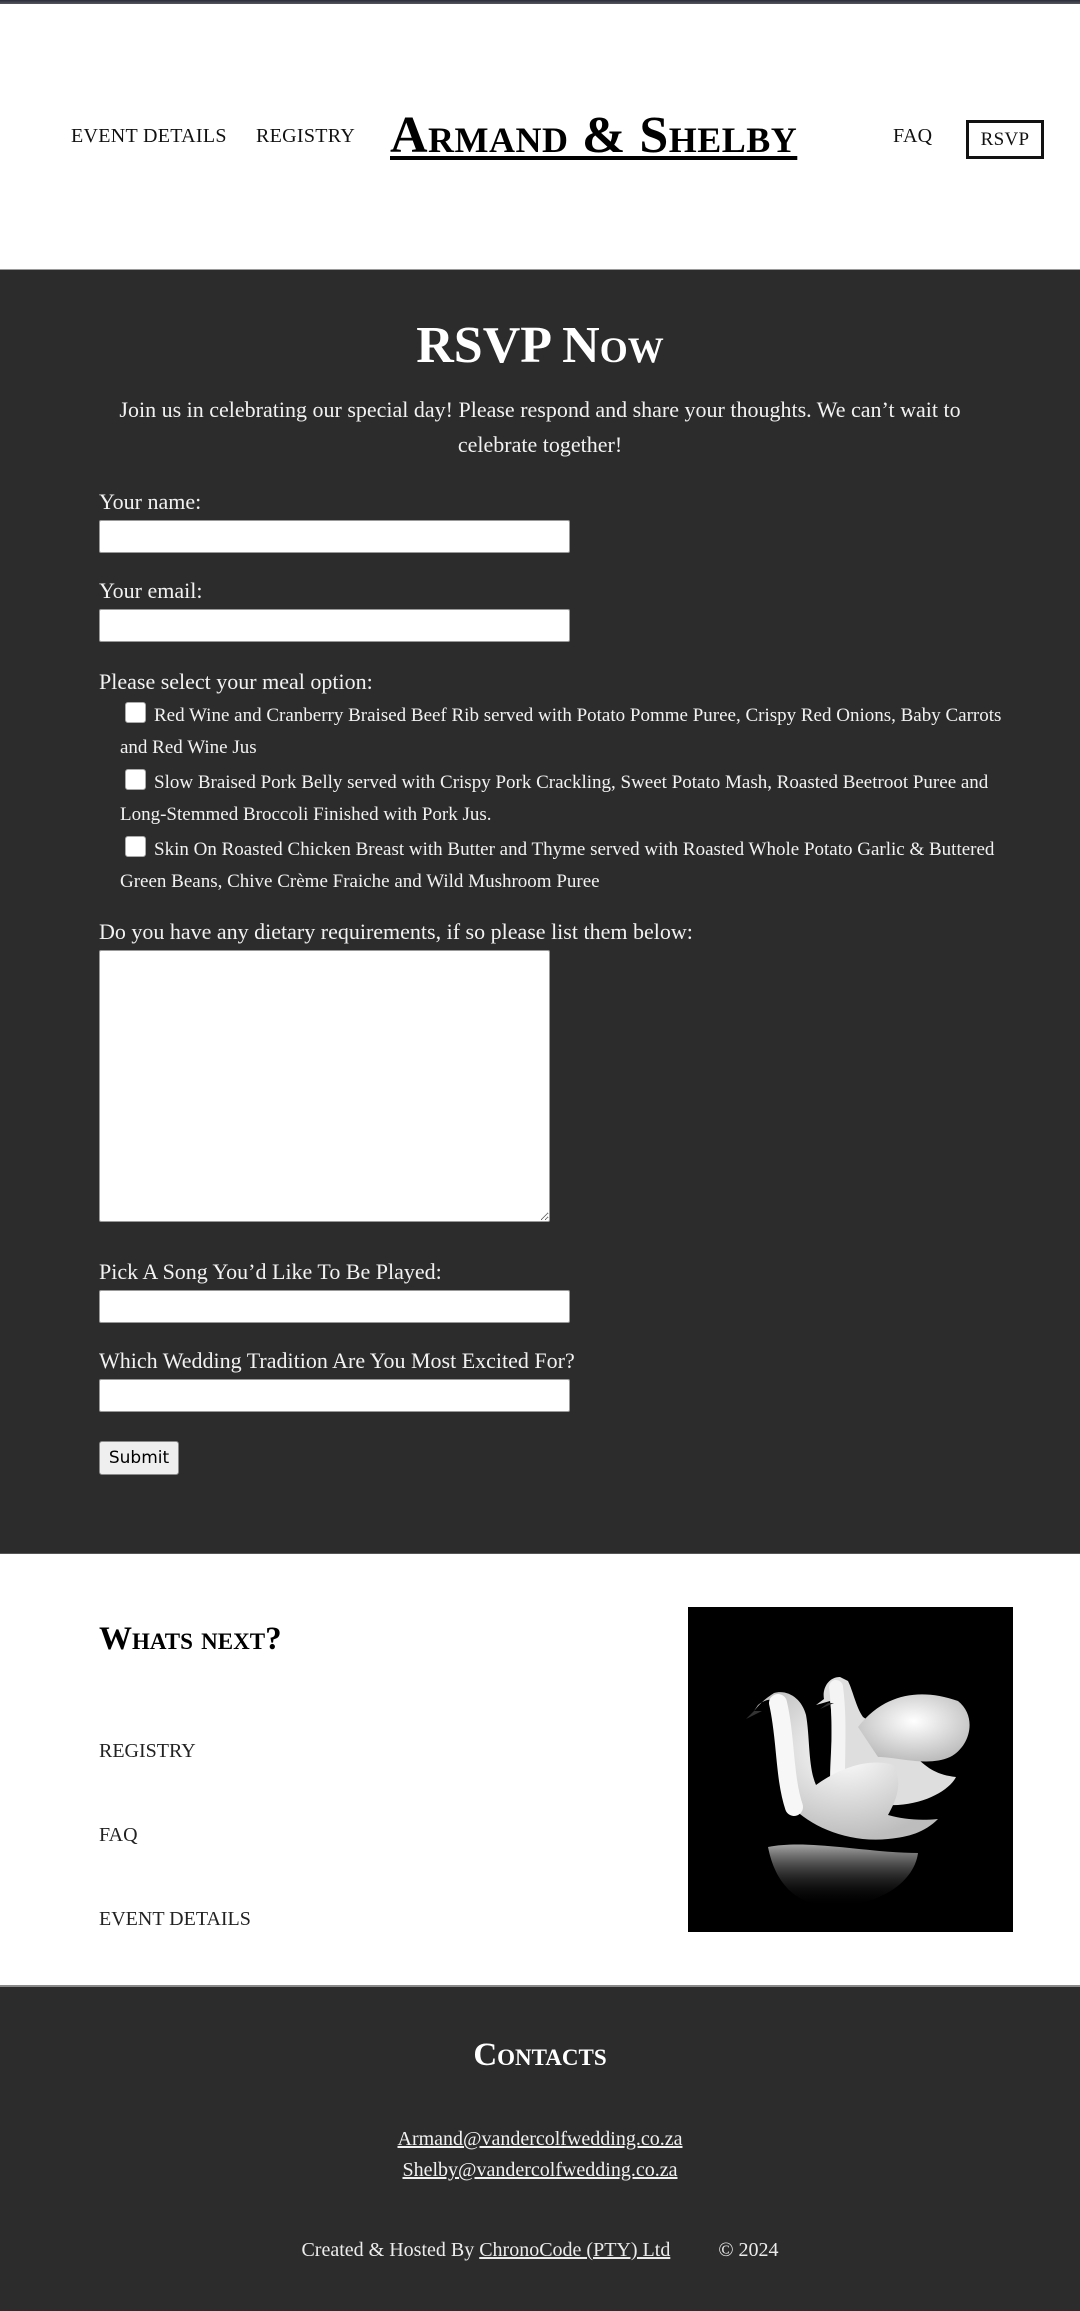  Describe the element at coordinates (118, 1835) in the screenshot. I see `whats-next-link-faq: FAQ` at that location.